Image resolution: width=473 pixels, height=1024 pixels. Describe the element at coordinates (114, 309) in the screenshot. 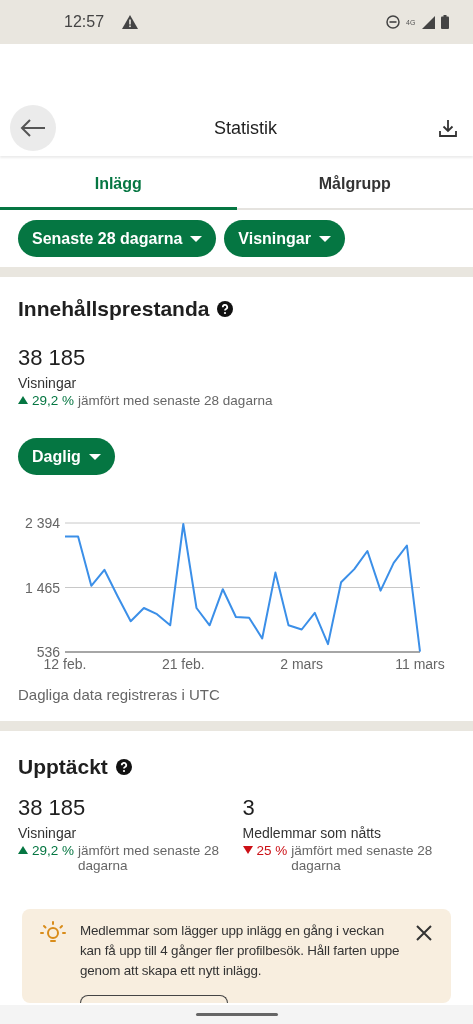

I see `section-title: Innehållsprestanda` at that location.